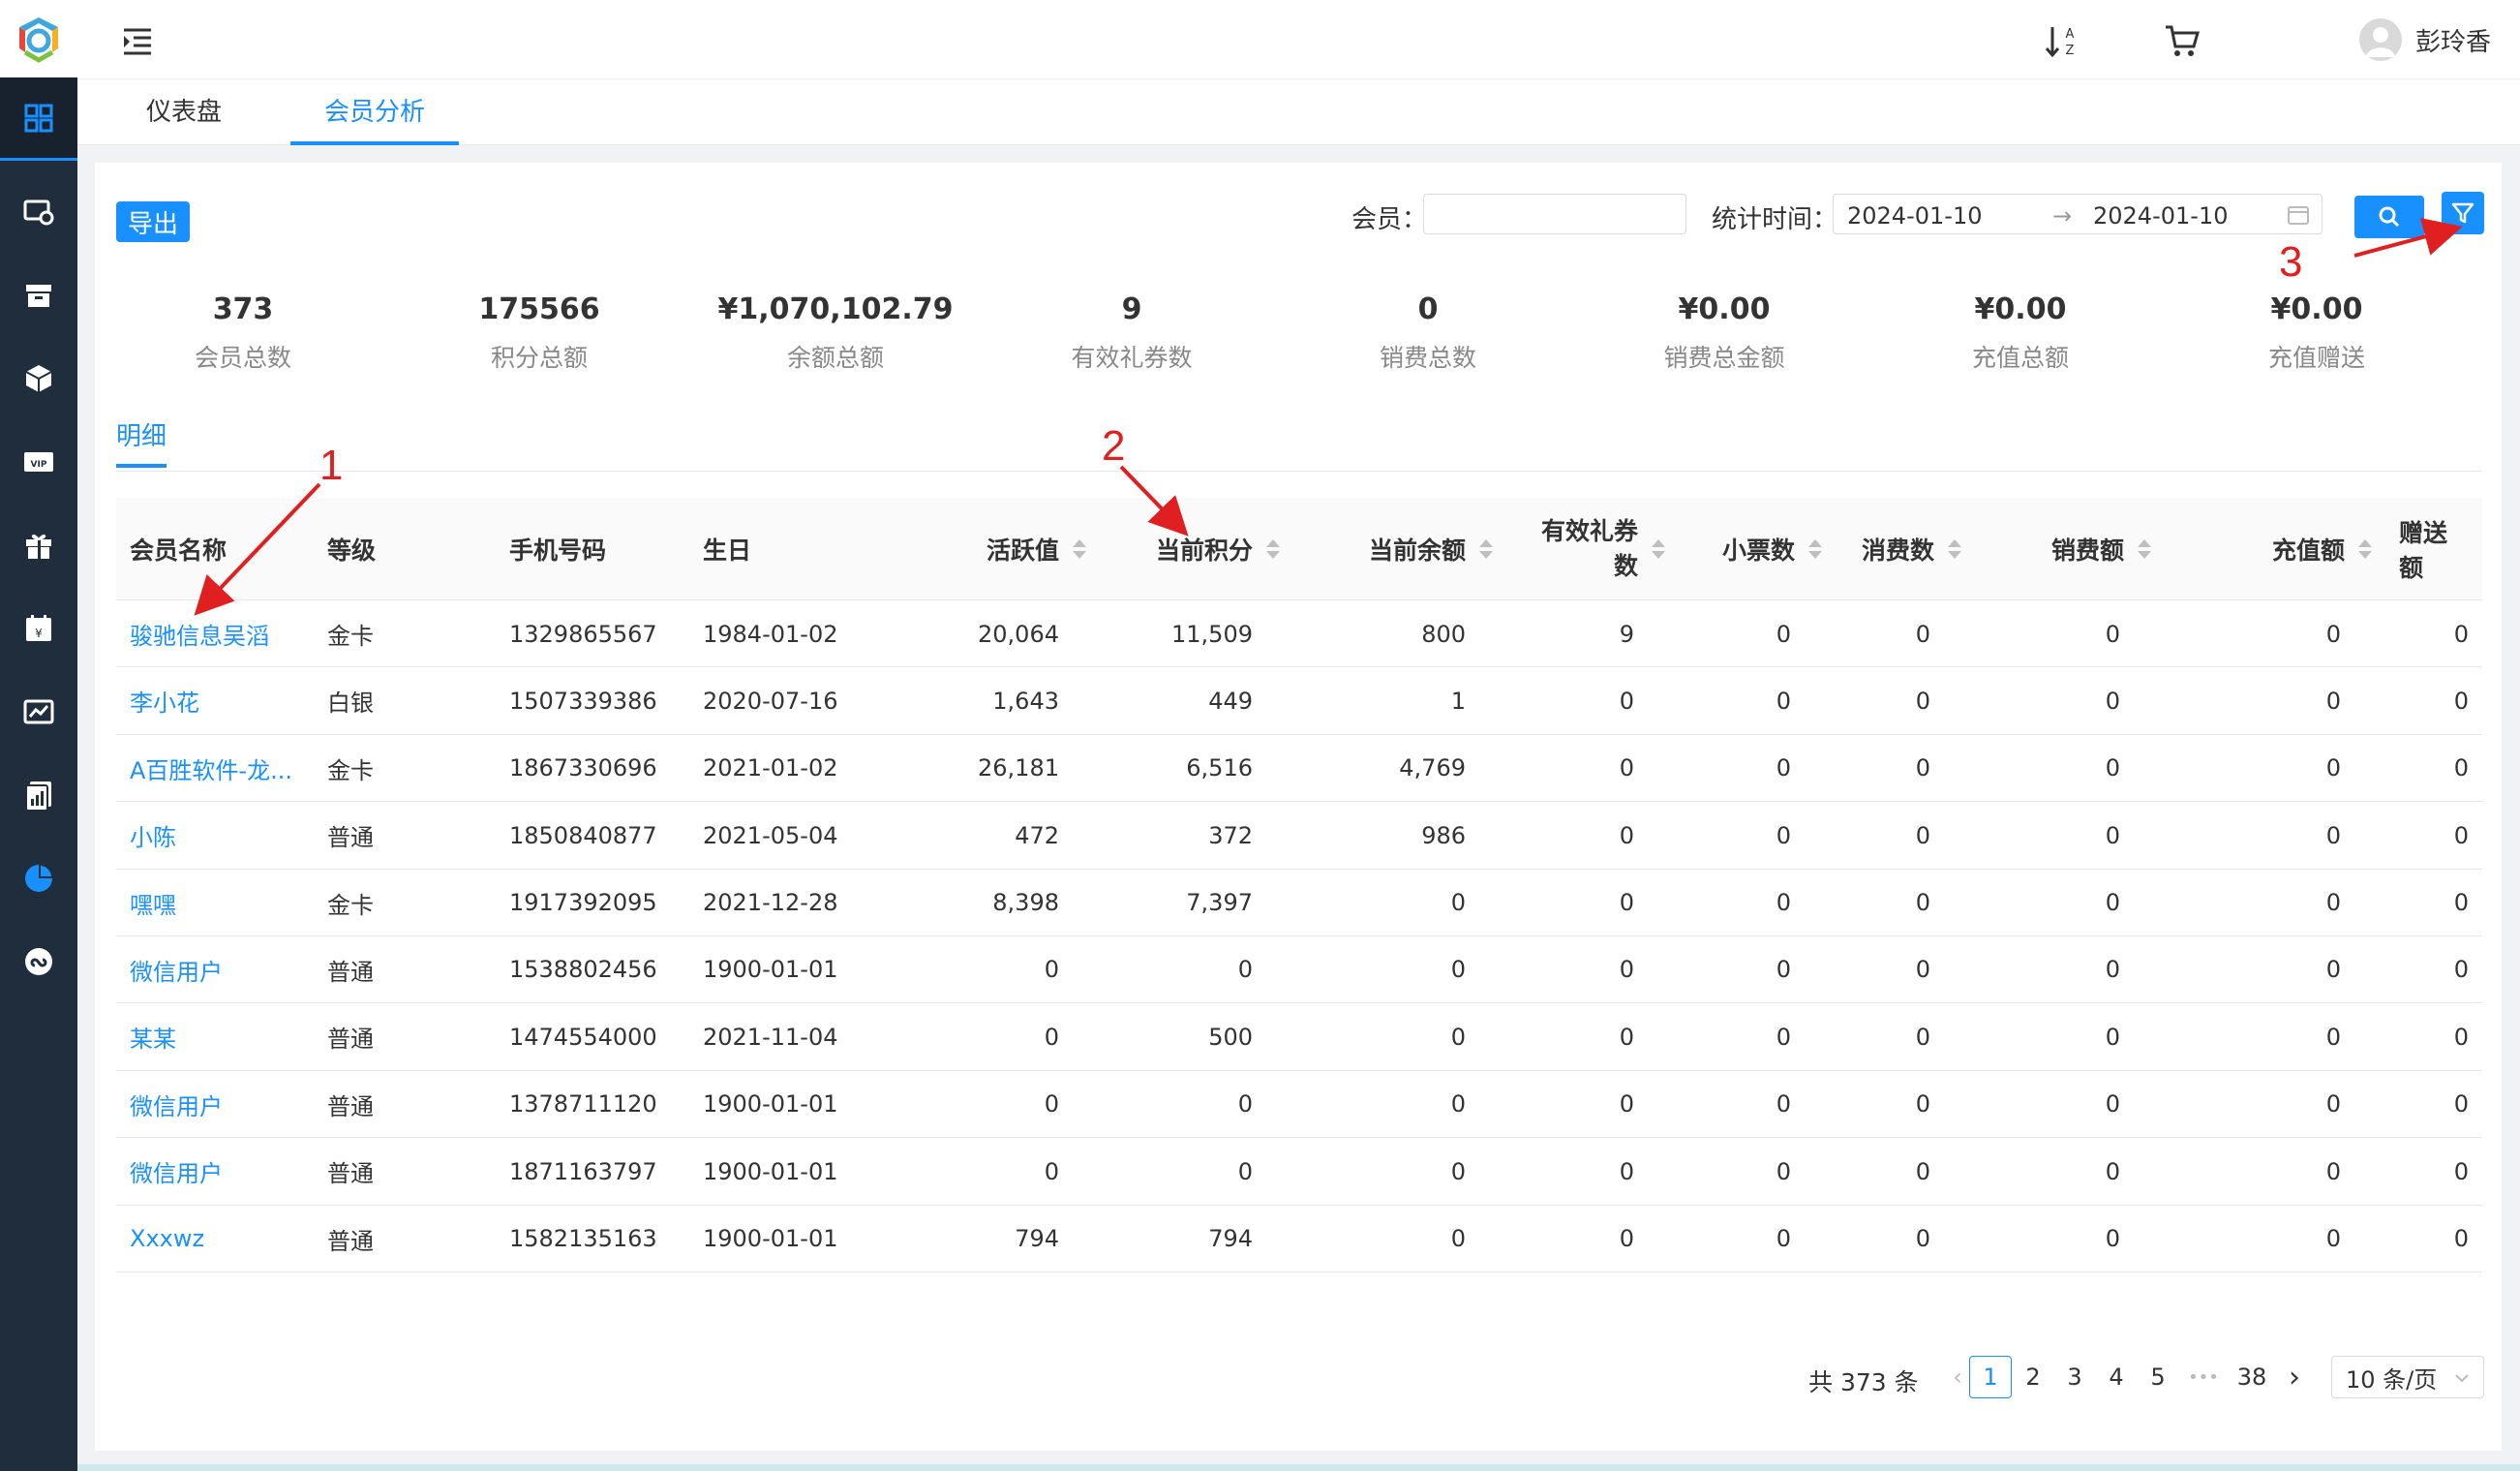  I want to click on member-name-link: 小陈, so click(213, 835).